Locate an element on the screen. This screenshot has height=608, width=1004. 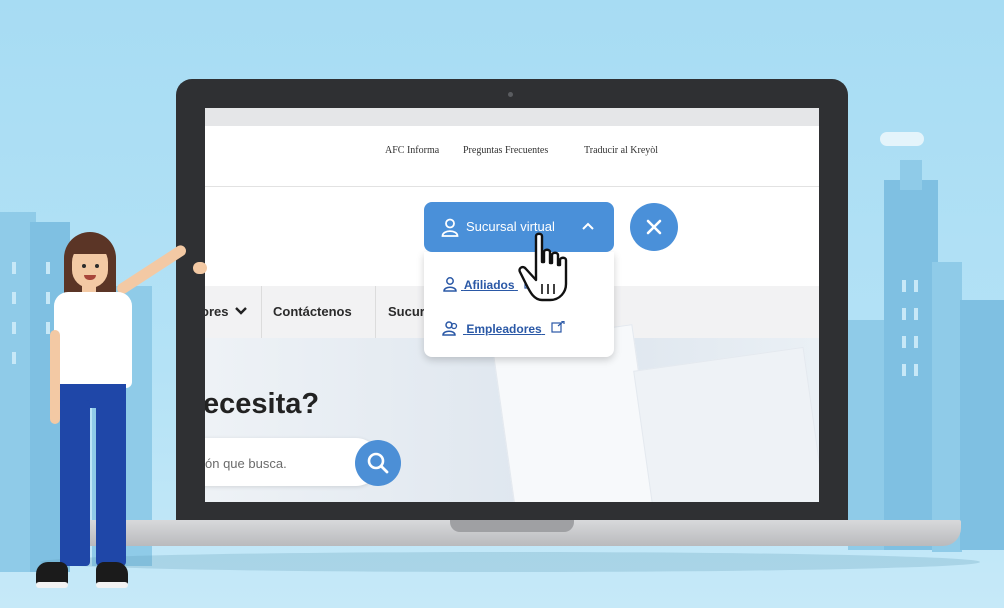
nav-item-sucursal: Sucur is located at coordinates (406, 311).